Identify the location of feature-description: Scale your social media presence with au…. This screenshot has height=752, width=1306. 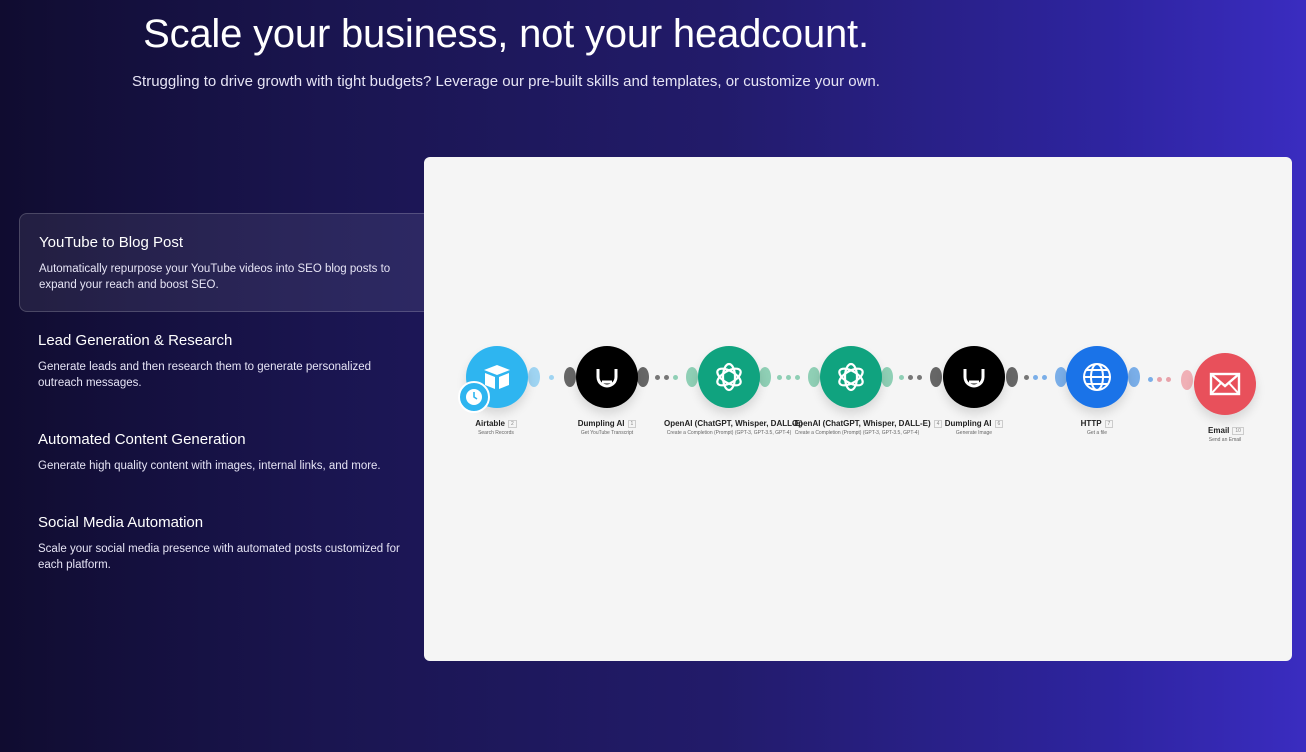
(219, 557).